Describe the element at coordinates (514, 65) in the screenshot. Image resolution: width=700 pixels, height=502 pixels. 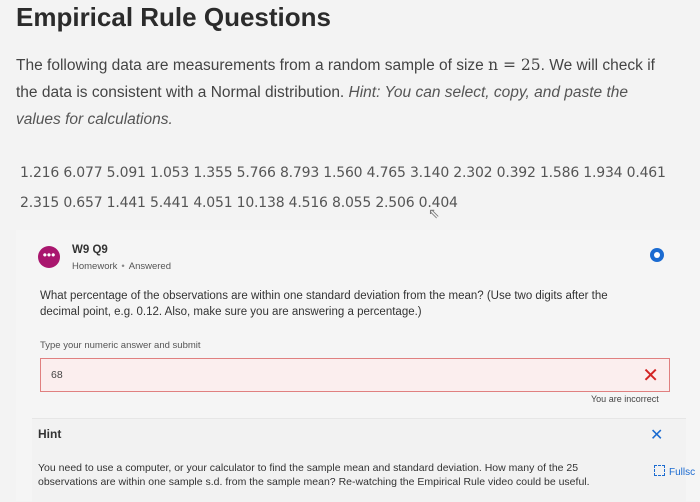
I see `sample-size-math: n = 25` at that location.